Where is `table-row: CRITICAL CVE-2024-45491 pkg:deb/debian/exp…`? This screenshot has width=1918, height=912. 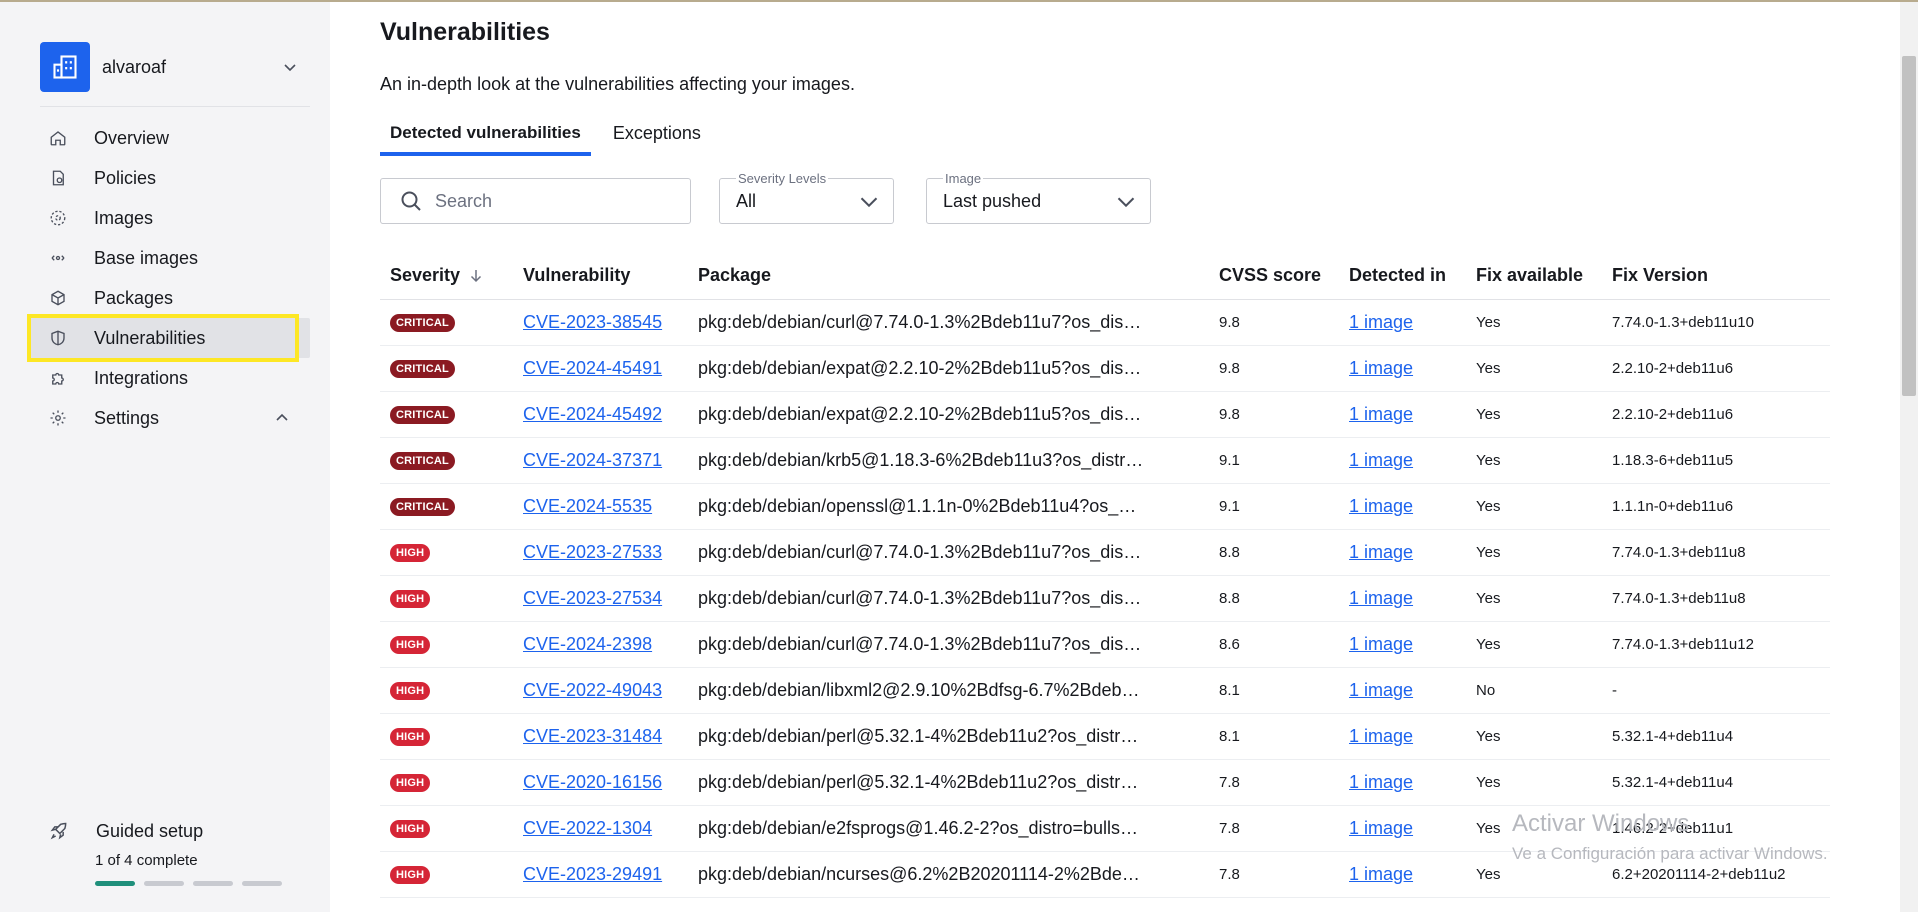 table-row: CRITICAL CVE-2024-45491 pkg:deb/debian/exp… is located at coordinates (1105, 369).